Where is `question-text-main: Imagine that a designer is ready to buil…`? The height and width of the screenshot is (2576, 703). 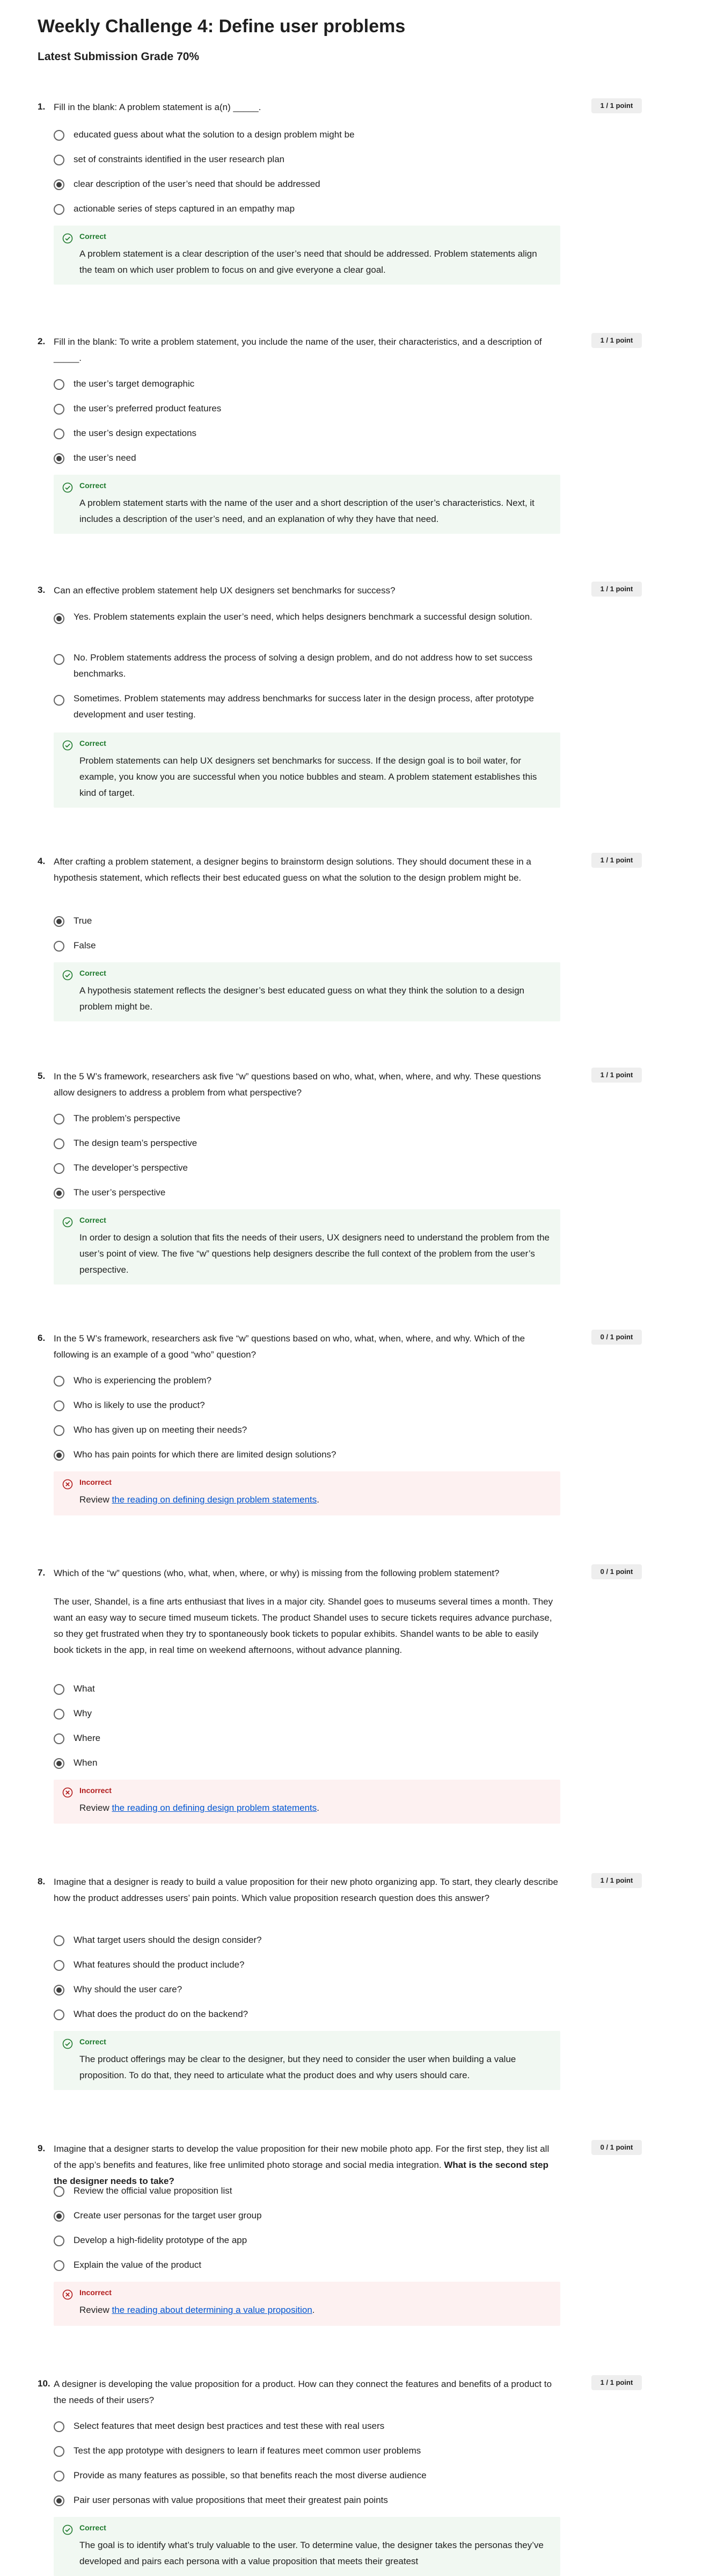 question-text-main: Imagine that a designer is ready to buil… is located at coordinates (306, 1890).